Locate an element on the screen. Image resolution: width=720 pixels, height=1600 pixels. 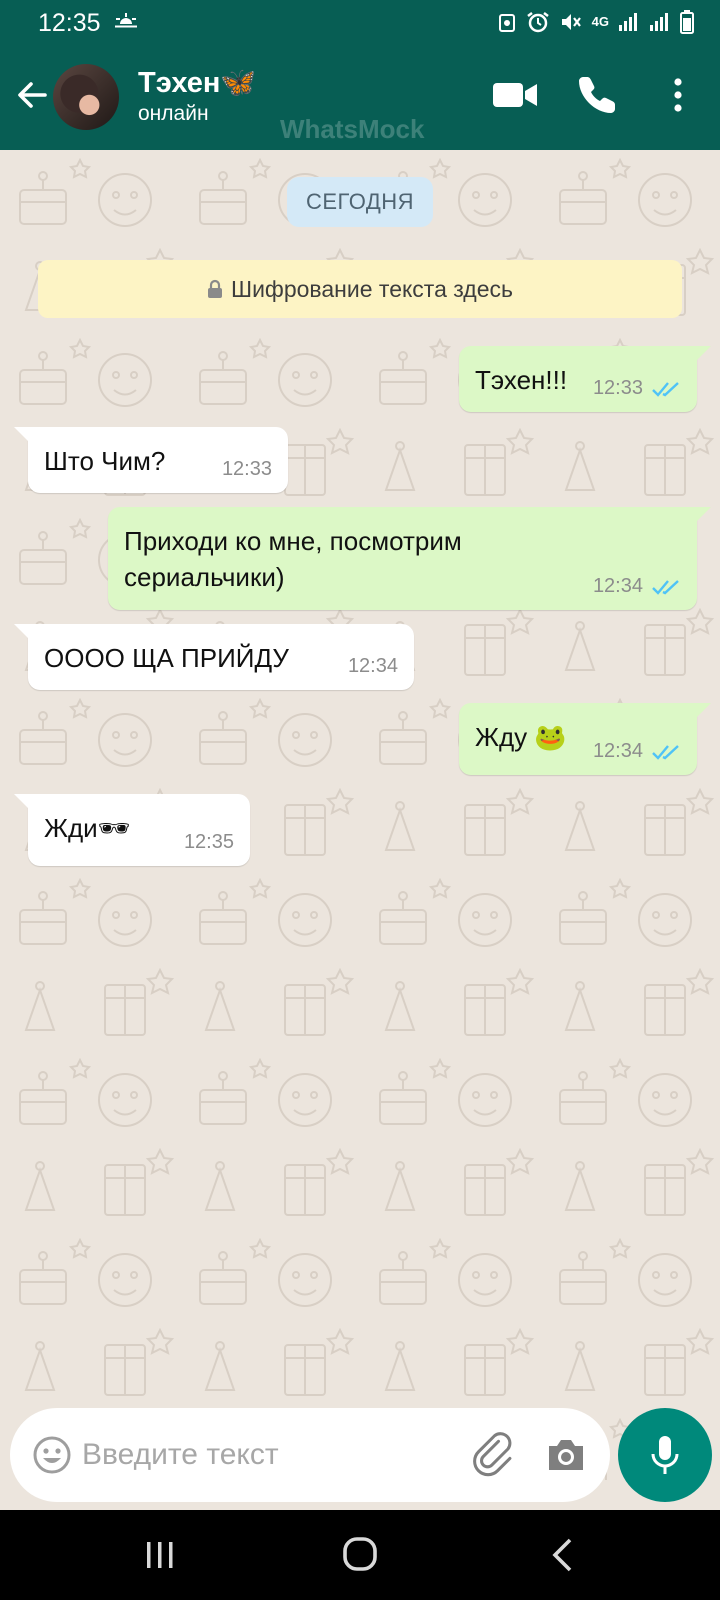
status-bar: 12:35 4G is located at coordinates (360, 22).